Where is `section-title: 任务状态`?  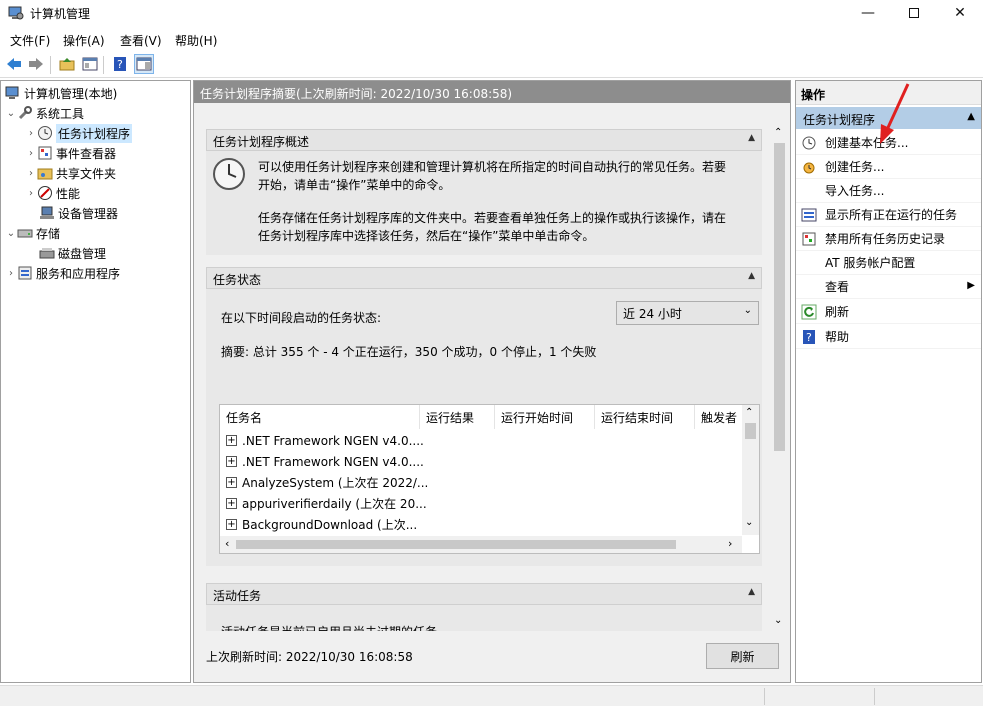 section-title: 任务状态 is located at coordinates (237, 280).